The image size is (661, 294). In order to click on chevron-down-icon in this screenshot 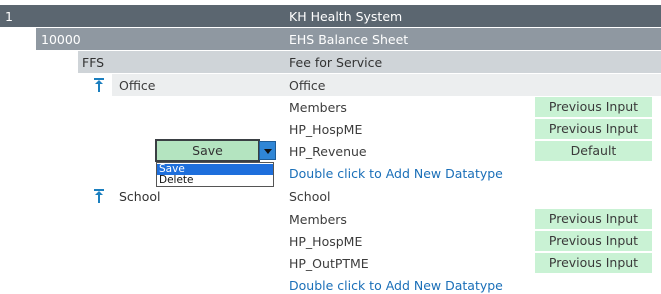, I will do `click(267, 150)`.